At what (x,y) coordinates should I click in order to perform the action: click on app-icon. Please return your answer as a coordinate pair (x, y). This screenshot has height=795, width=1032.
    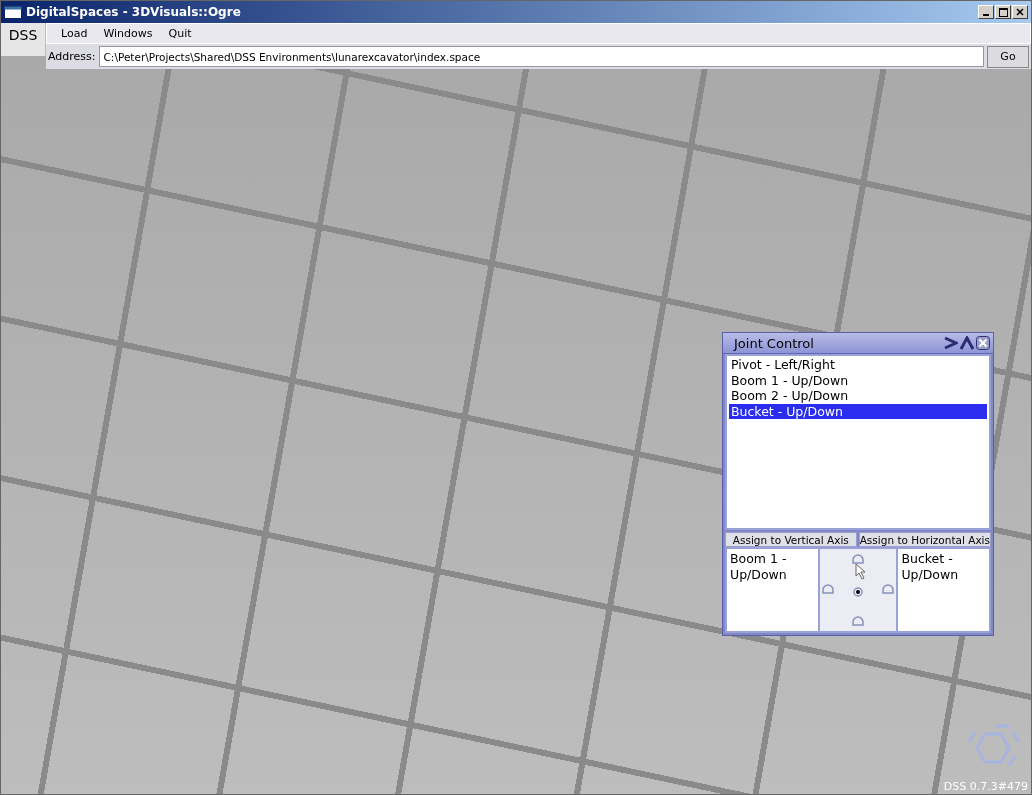
    Looking at the image, I should click on (13, 12).